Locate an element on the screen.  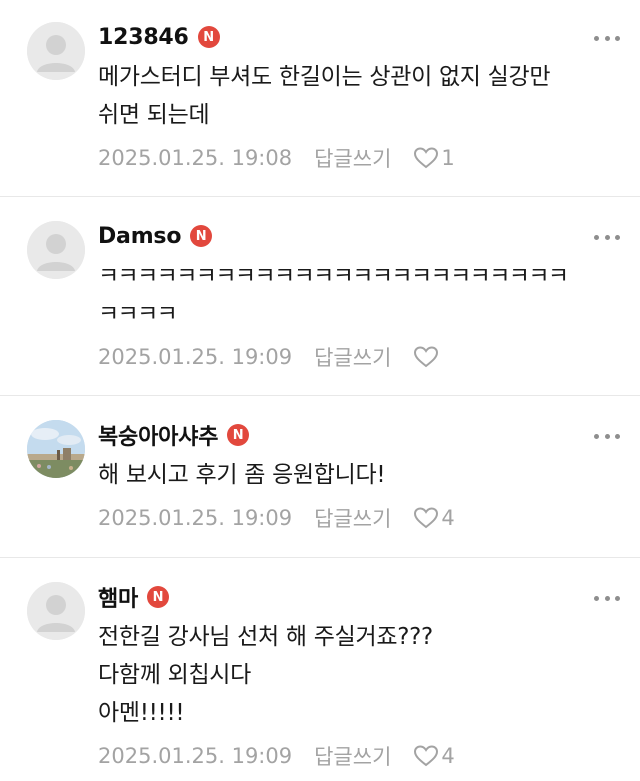
username: 복숭아아샤추 is located at coordinates (158, 435).